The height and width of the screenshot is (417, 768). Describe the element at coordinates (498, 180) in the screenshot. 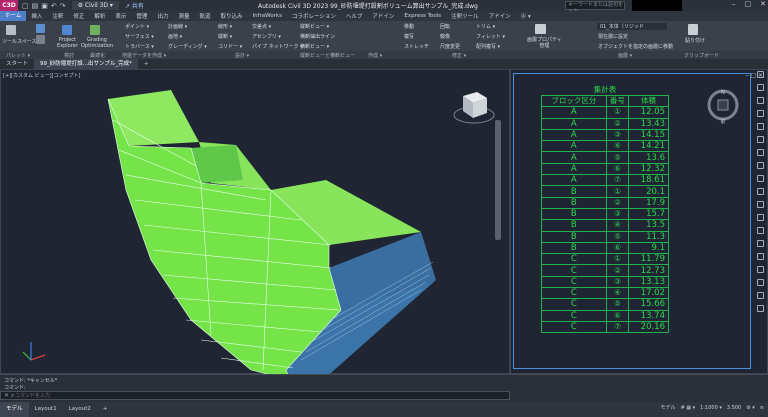

I see `viewport-scrollbar` at that location.